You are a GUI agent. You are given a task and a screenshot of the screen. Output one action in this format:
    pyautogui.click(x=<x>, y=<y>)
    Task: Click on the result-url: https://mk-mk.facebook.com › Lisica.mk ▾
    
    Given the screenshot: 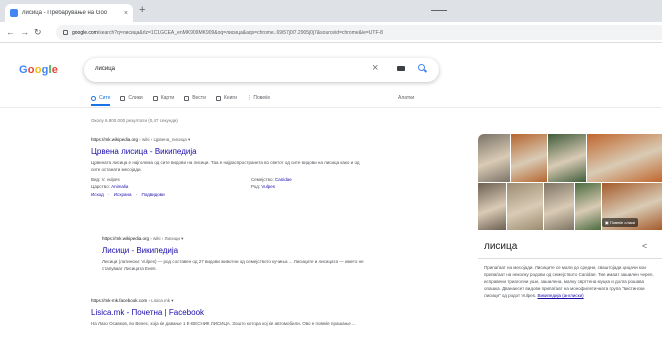 What is the action you would take?
    pyautogui.click(x=226, y=301)
    